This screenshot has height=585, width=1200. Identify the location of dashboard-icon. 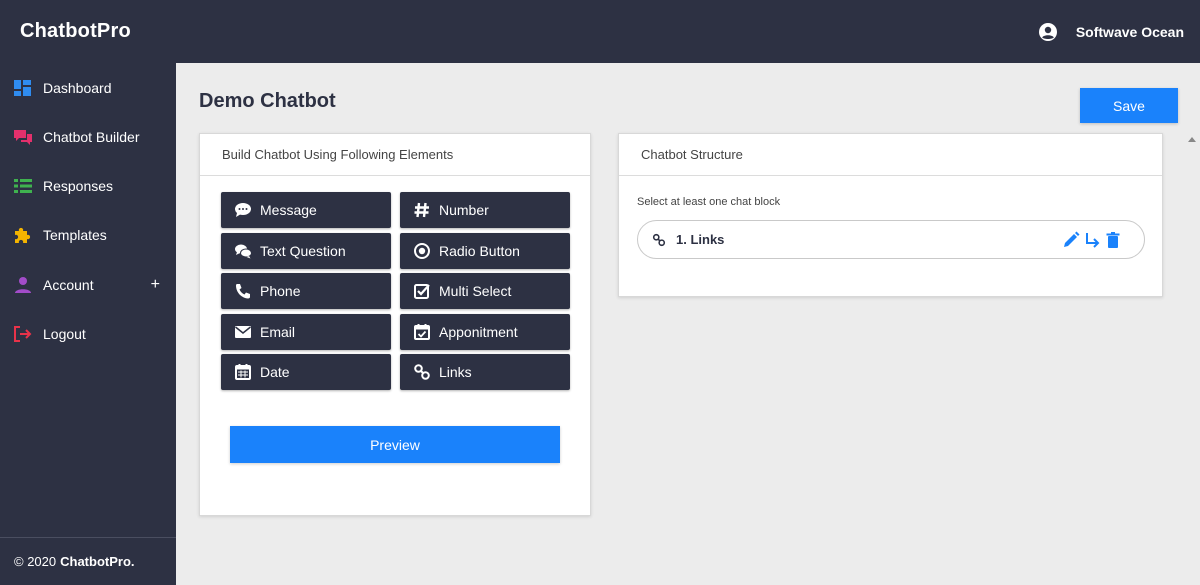
(22, 88).